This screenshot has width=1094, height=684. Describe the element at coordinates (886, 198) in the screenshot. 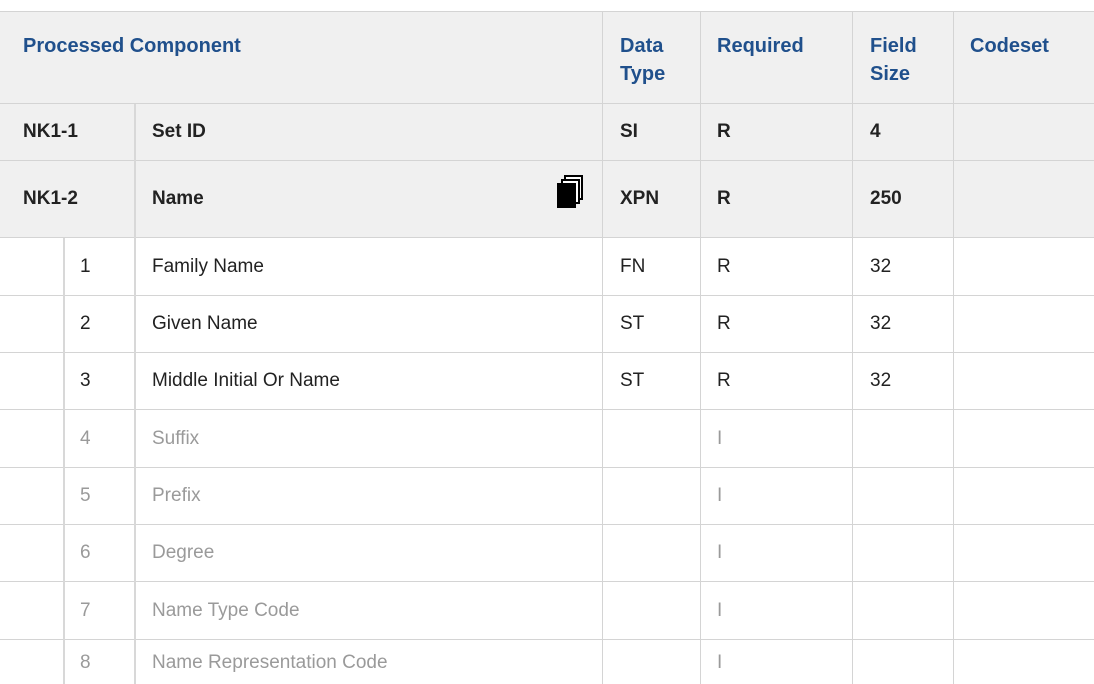

I see `field-size: 250` at that location.